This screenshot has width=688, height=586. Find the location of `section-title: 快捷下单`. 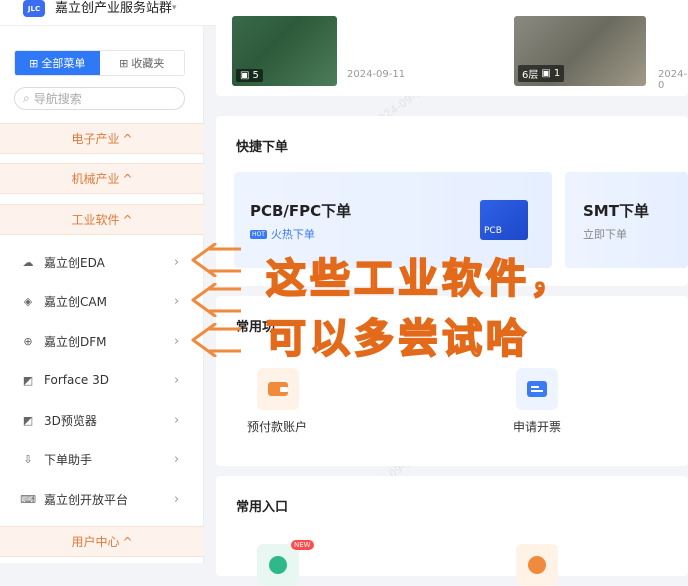

section-title: 快捷下单 is located at coordinates (262, 147).